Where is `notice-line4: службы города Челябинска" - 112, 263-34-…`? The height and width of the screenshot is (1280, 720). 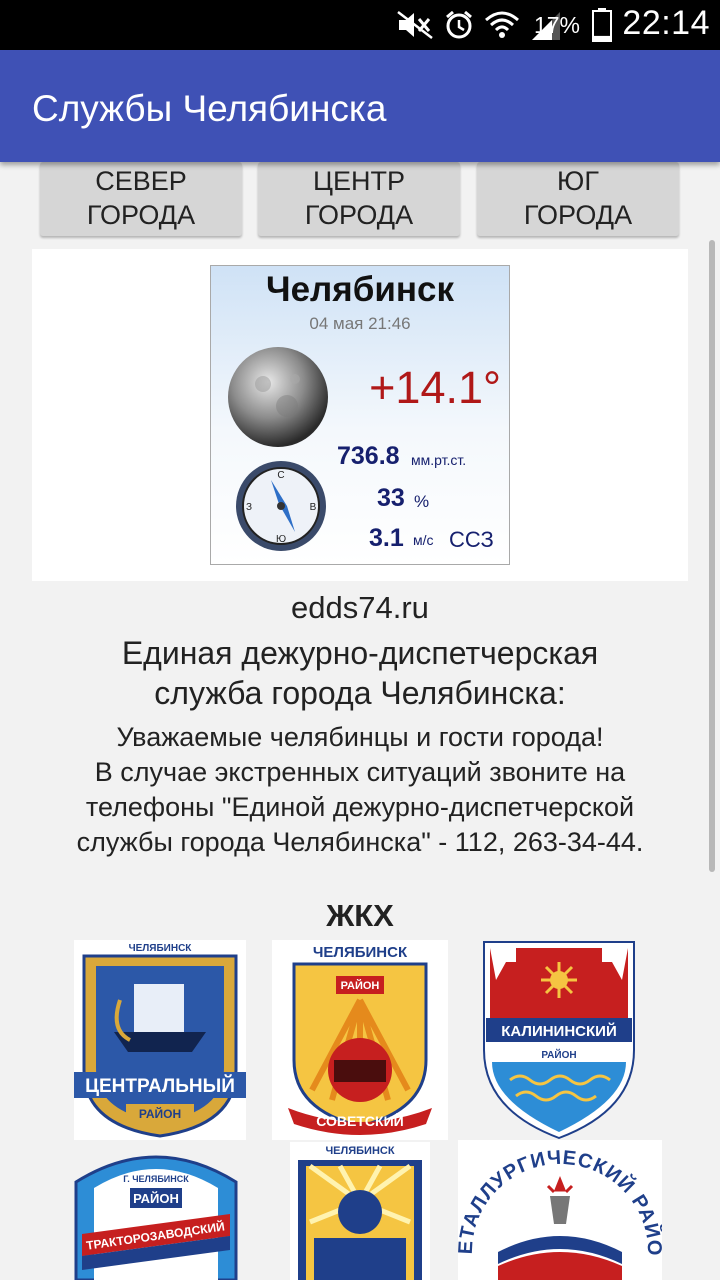
notice-line4: службы города Челябинска" - 112, 263-34-… is located at coordinates (360, 842).